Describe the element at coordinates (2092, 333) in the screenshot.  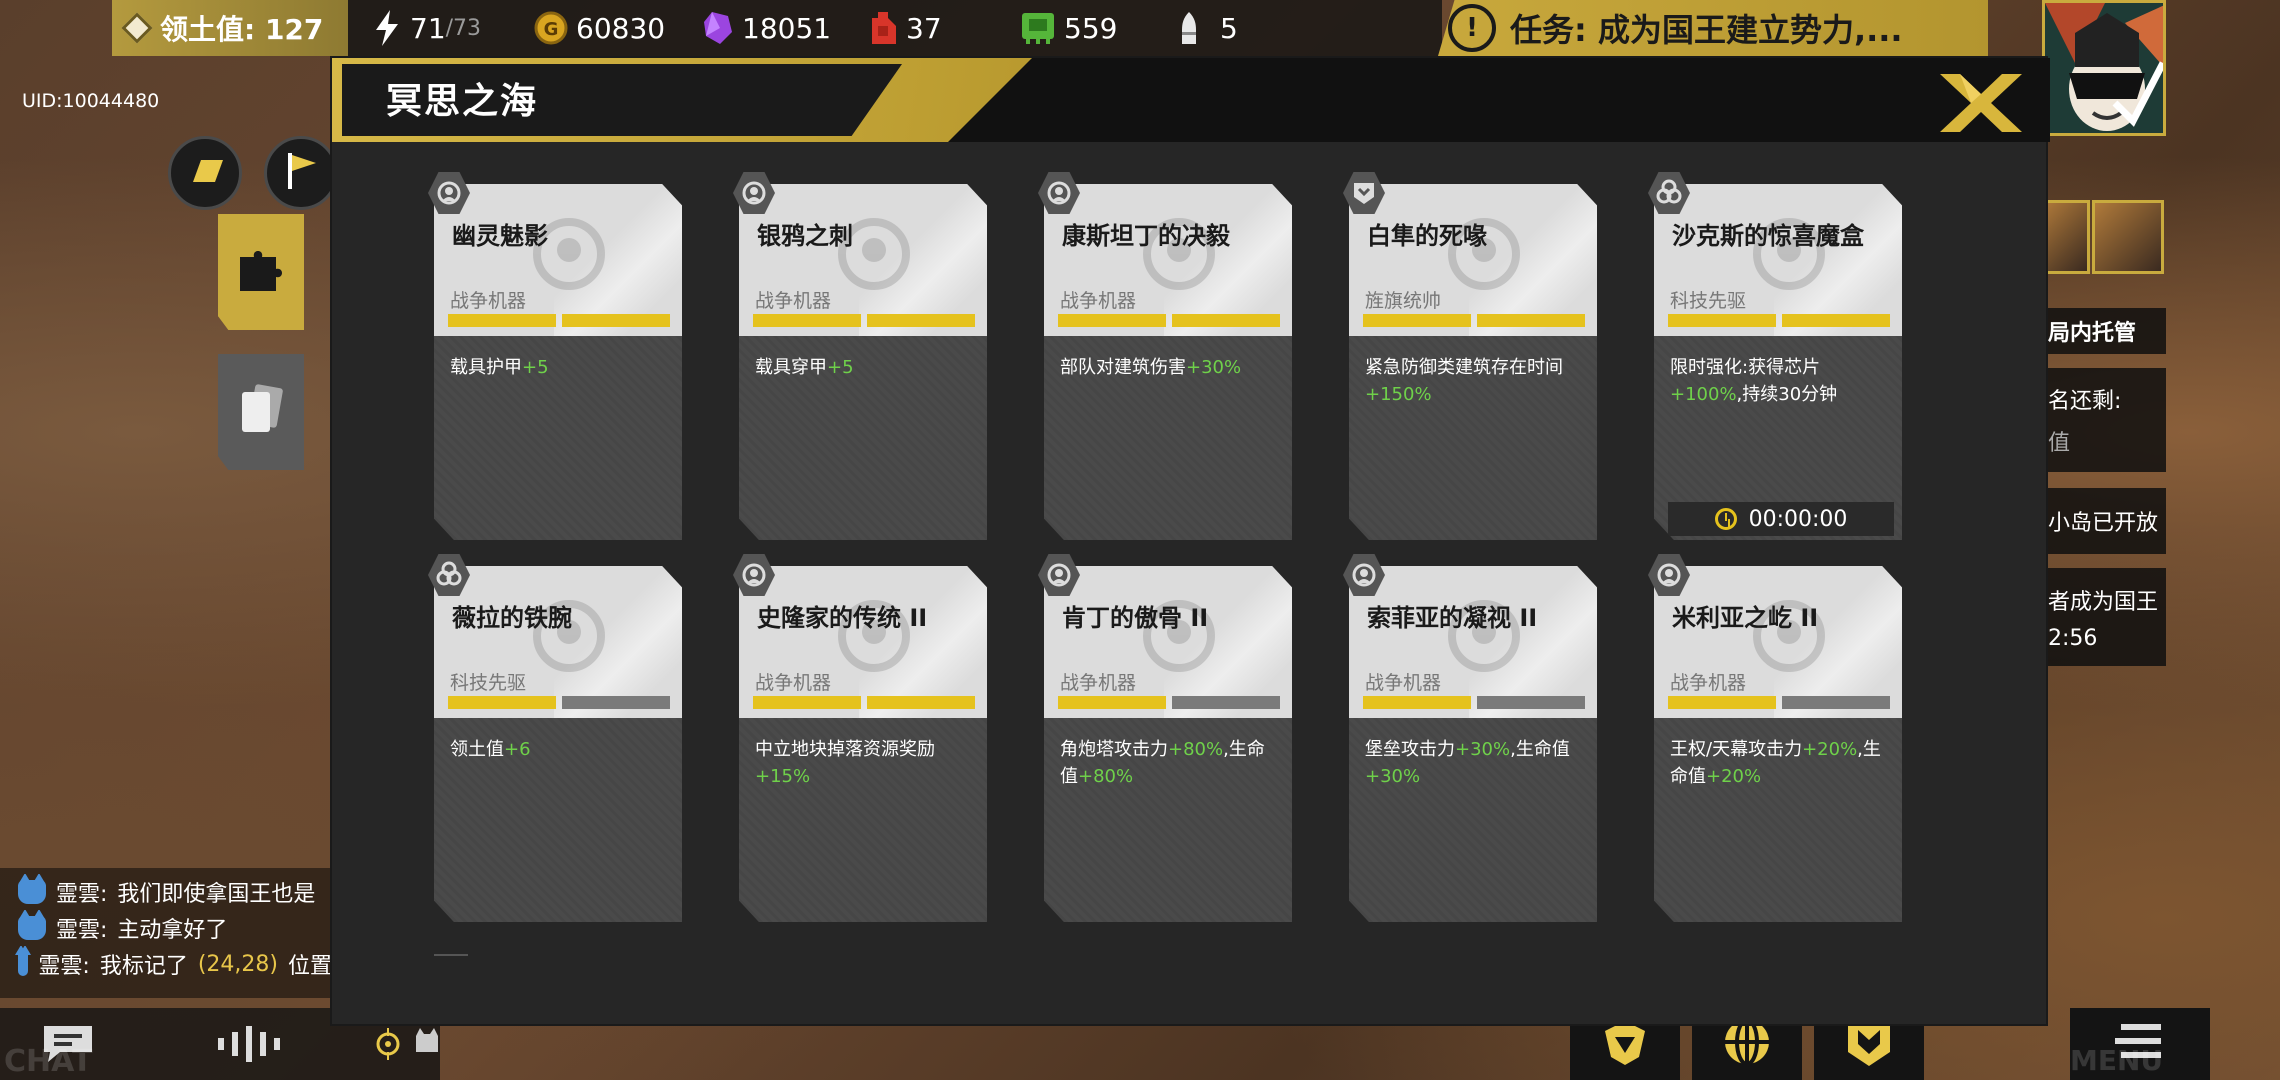
I see `hosting-label: 局内托管` at that location.